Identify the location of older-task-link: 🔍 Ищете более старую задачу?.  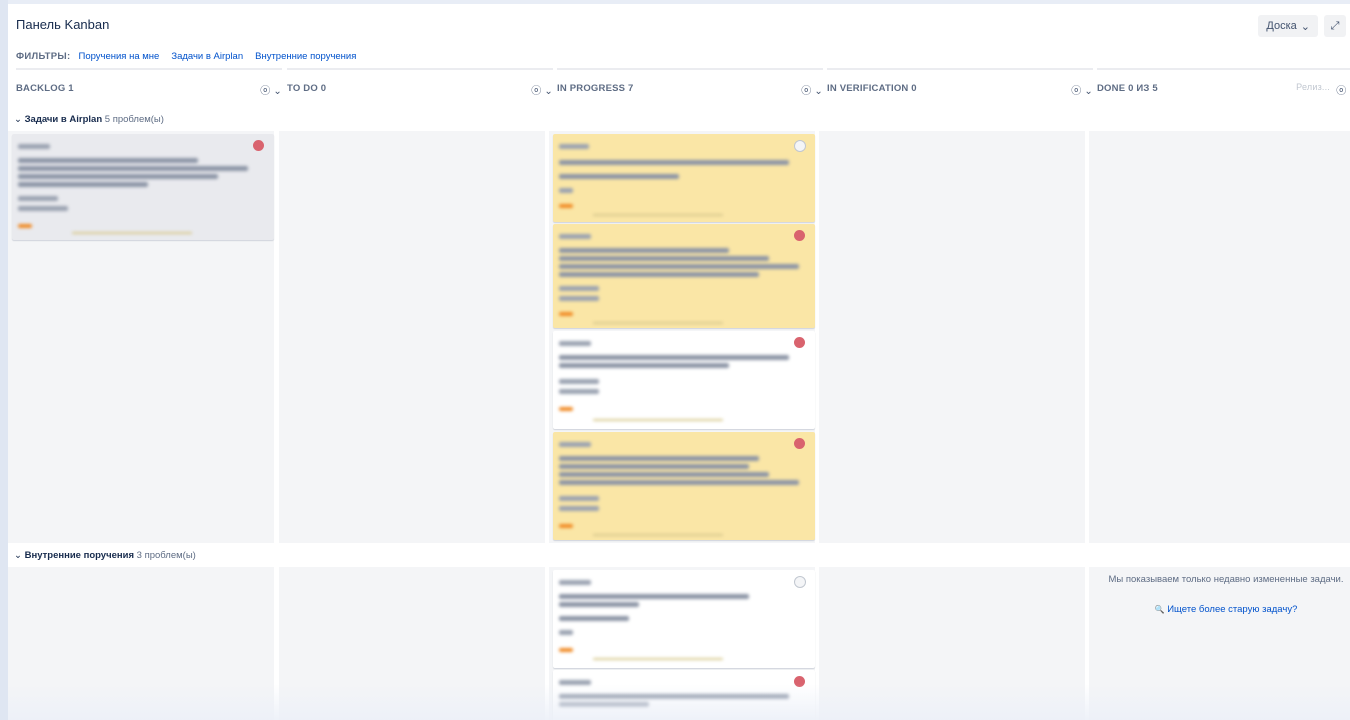
(1225, 609).